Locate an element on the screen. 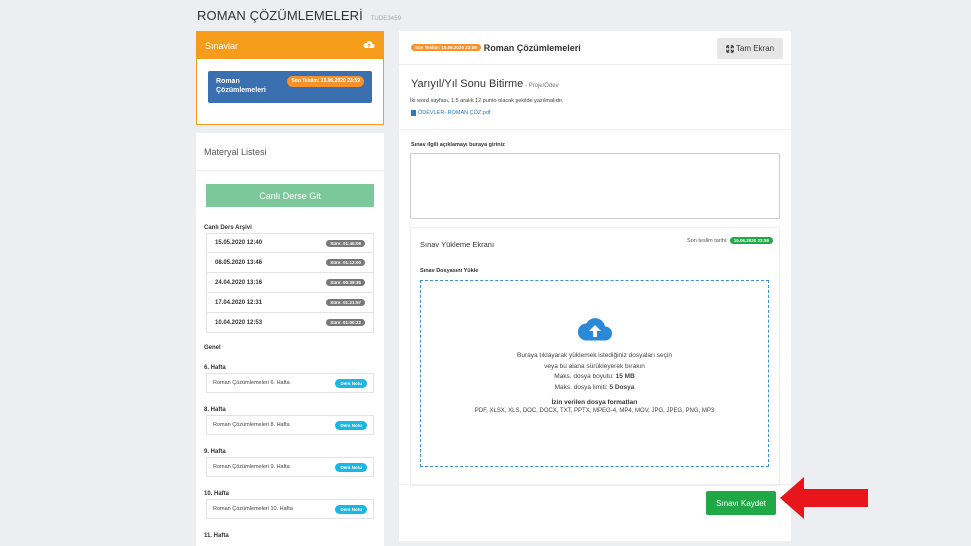  upload-deadline: Son teslim tarihi: 15.06.2020 23:59 is located at coordinates (730, 240).